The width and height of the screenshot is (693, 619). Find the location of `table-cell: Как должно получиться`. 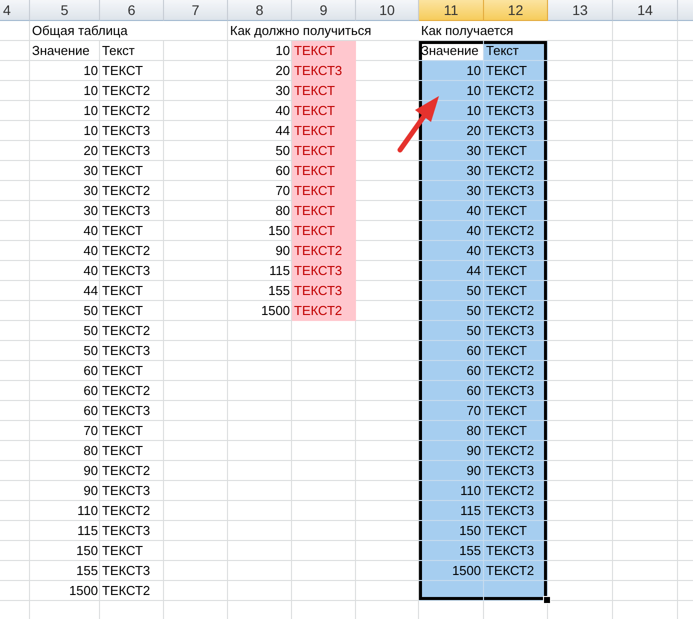

table-cell: Как должно получиться is located at coordinates (323, 30).